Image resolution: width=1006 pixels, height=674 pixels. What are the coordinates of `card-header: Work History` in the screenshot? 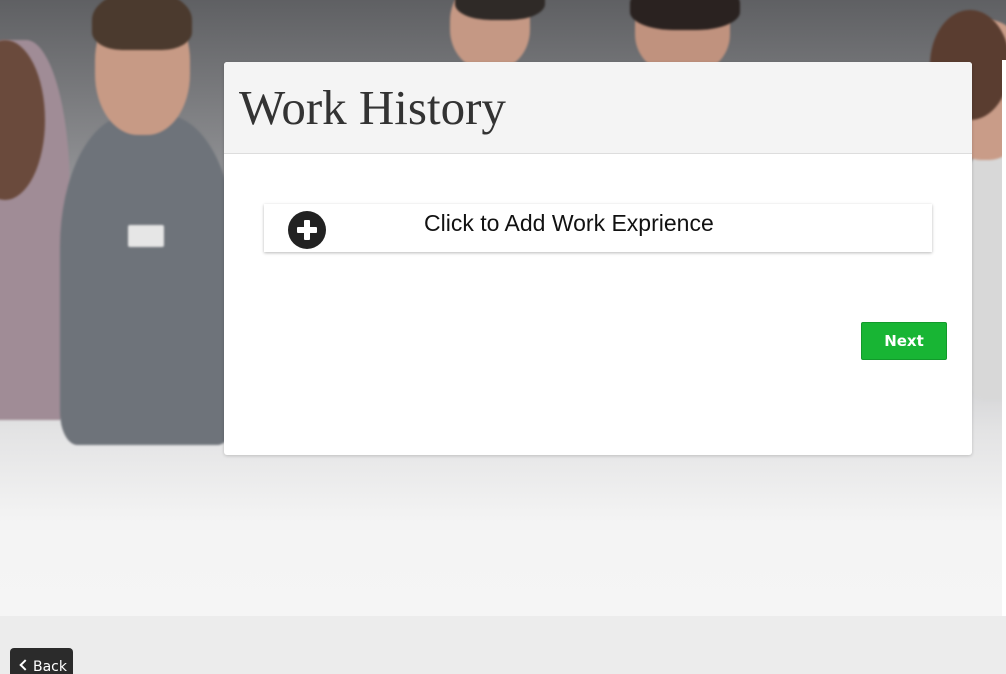 It's located at (598, 108).